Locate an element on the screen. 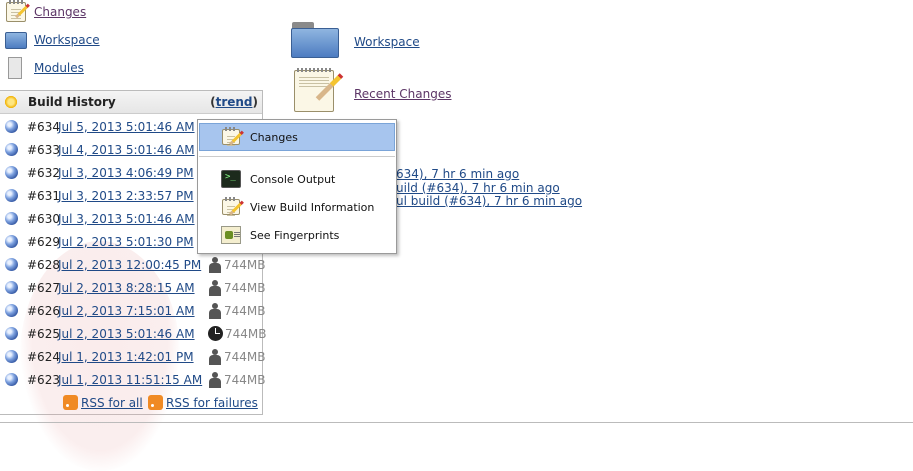 Image resolution: width=913 pixels, height=471 pixels. build-date-link: Jul 2, 2013 5:01:30 PM is located at coordinates (126, 242).